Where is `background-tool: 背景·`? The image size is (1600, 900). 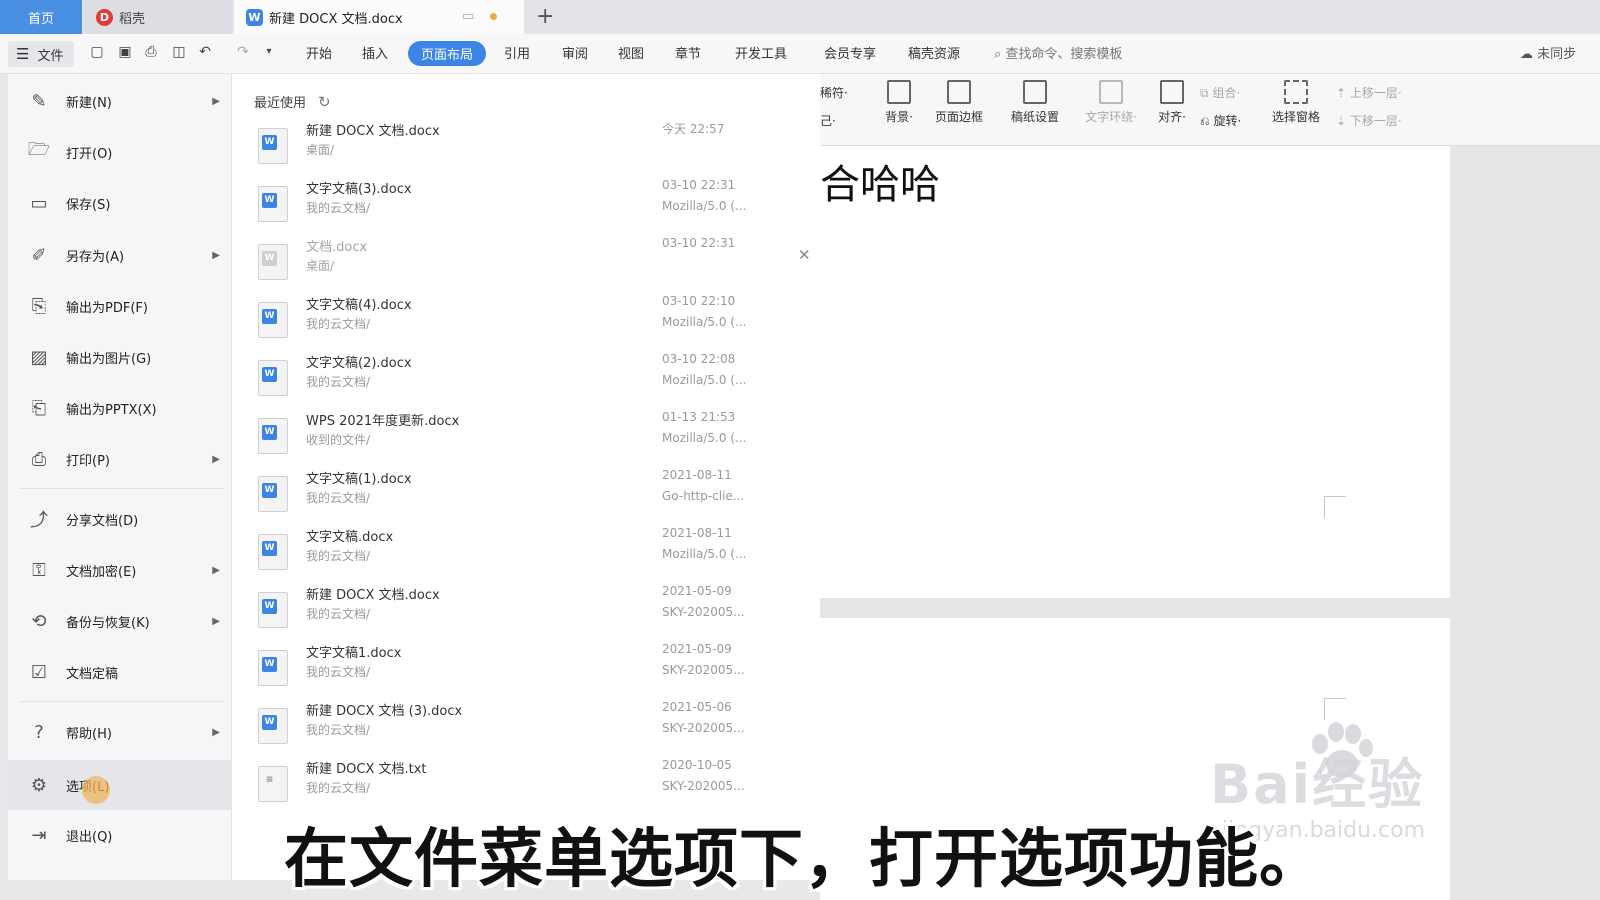
background-tool: 背景· is located at coordinates (899, 102).